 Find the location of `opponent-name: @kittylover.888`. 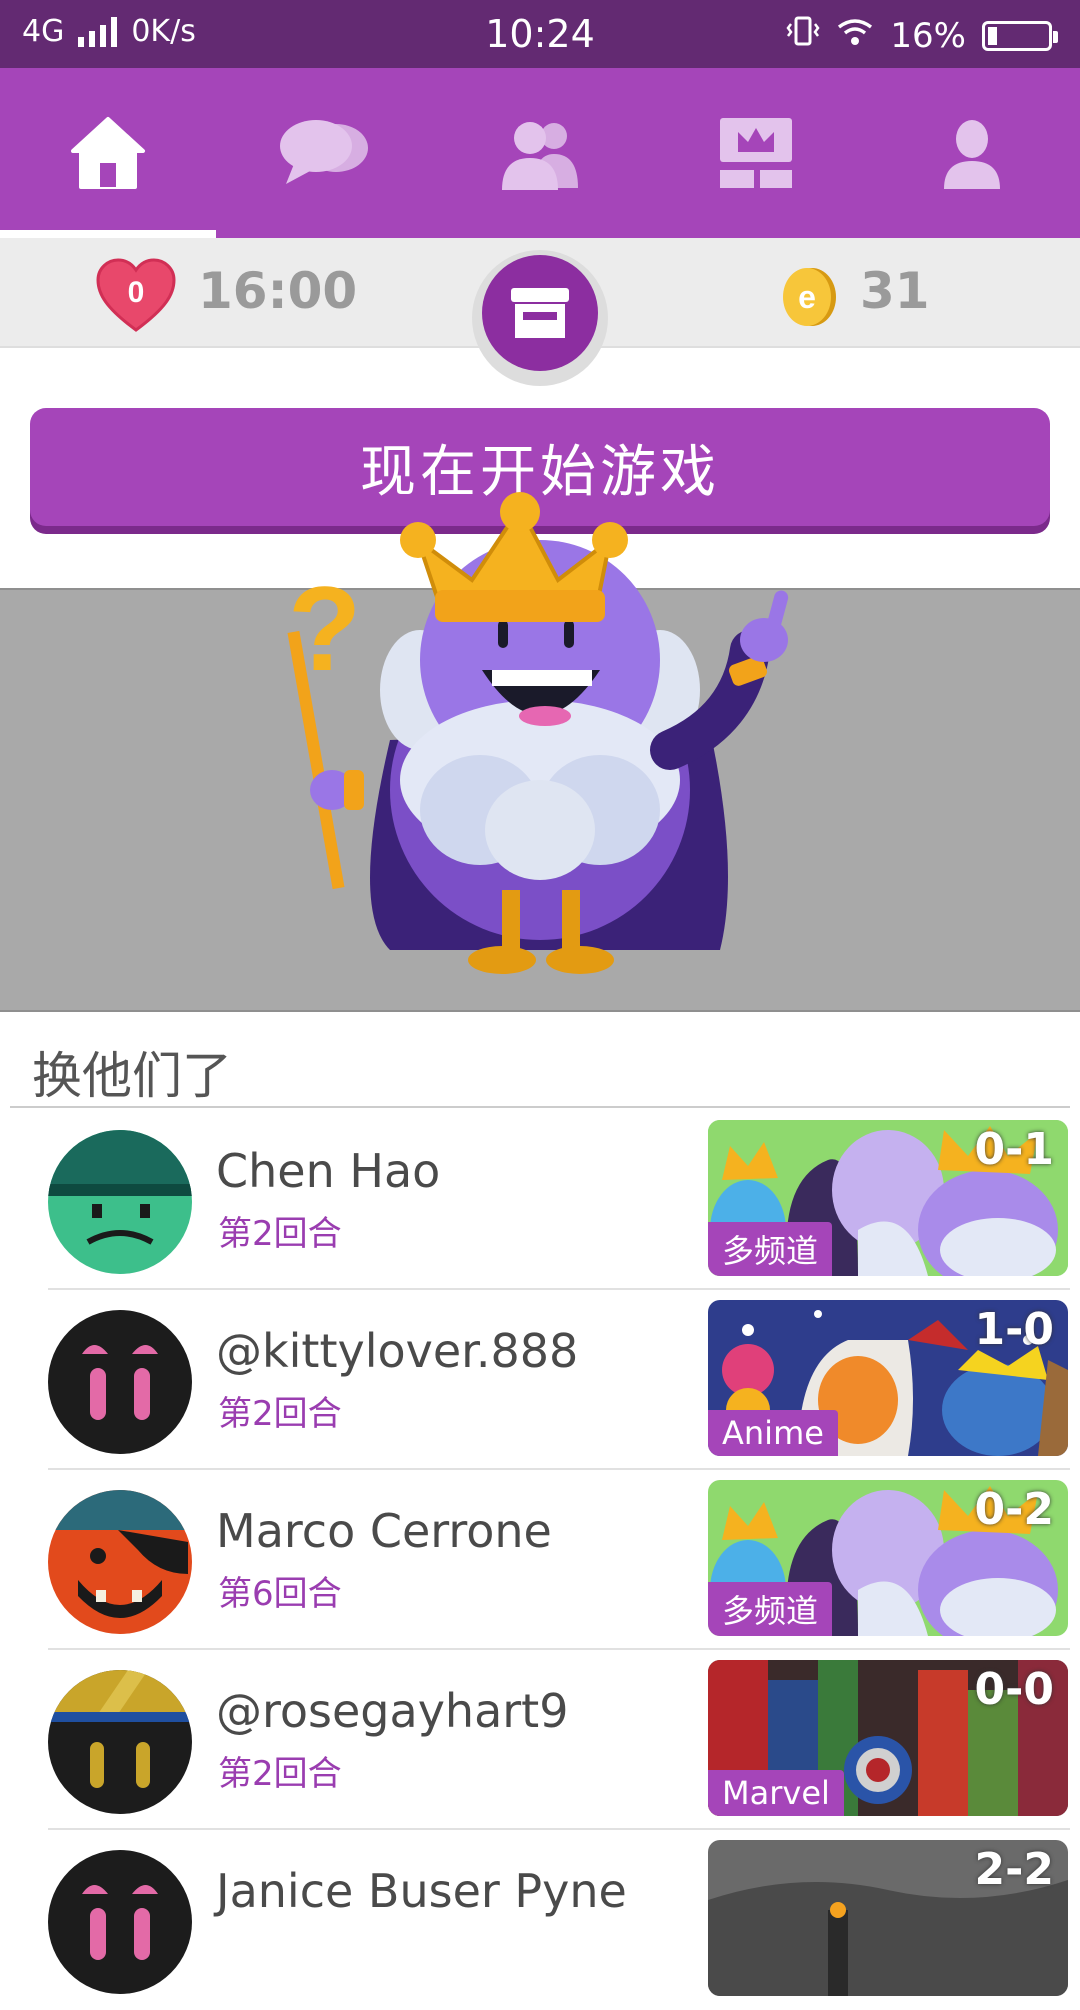

opponent-name: @kittylover.888 is located at coordinates (397, 1351).